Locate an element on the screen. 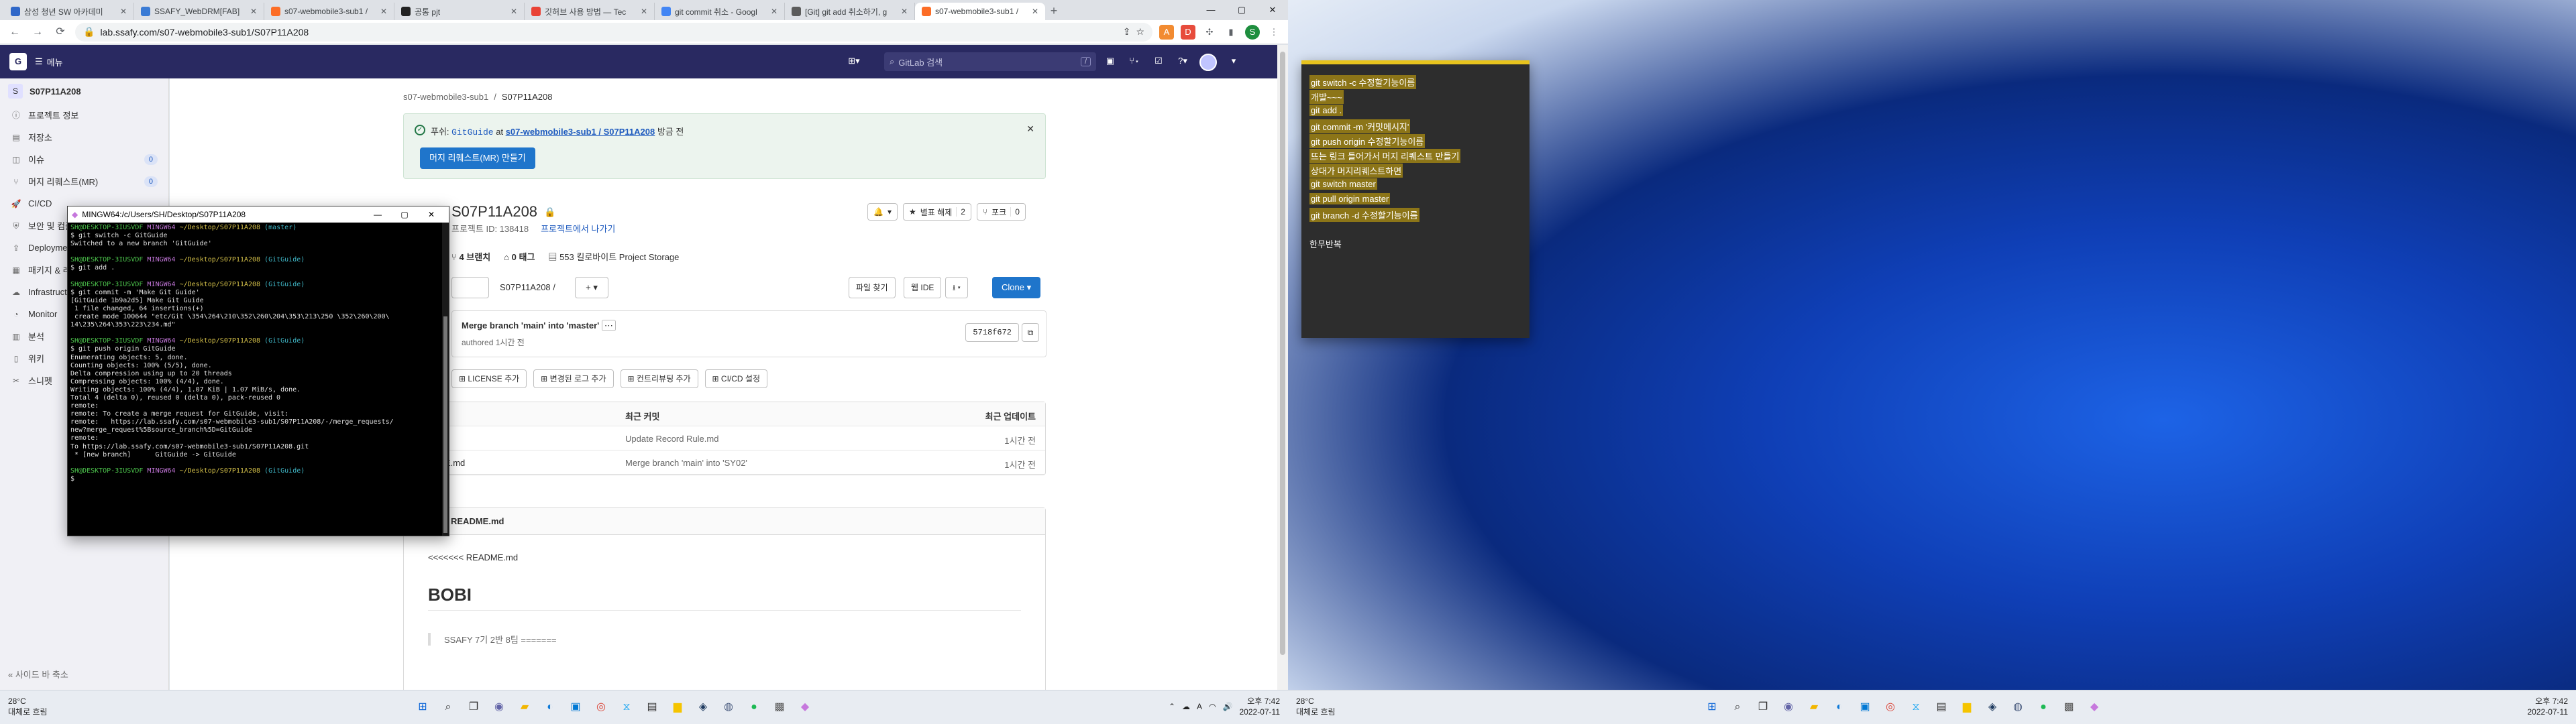  sidebar-project-header: S S07P11A208 is located at coordinates (84, 91).